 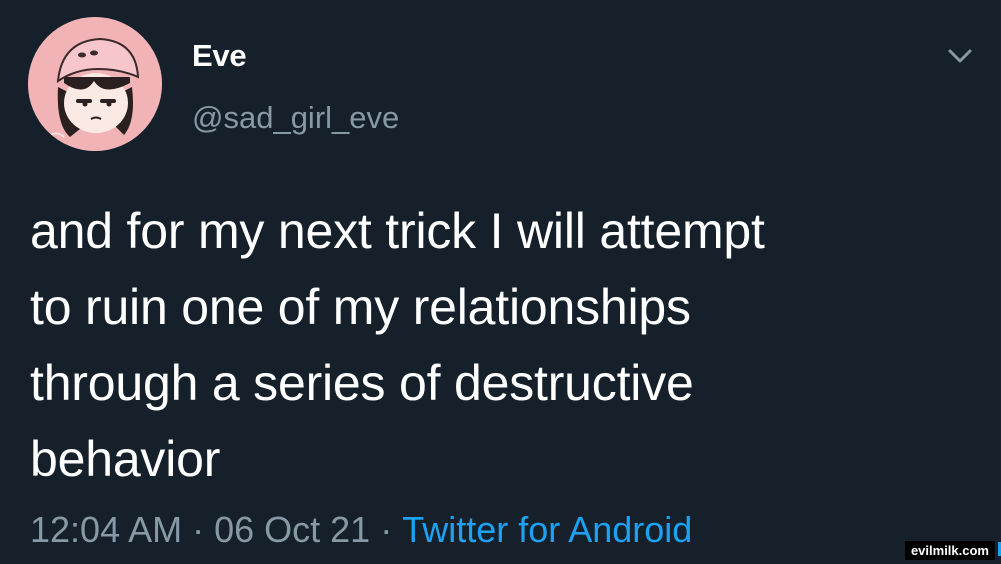 I want to click on avatar, so click(x=95, y=84).